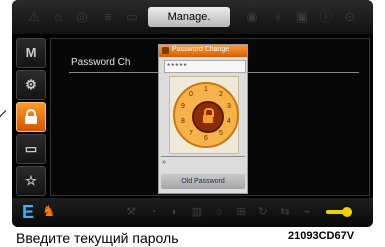 The height and width of the screenshot is (247, 385). I want to click on number-dial: 1 2 3 4 5 6 7 8 9 0, so click(206, 115).